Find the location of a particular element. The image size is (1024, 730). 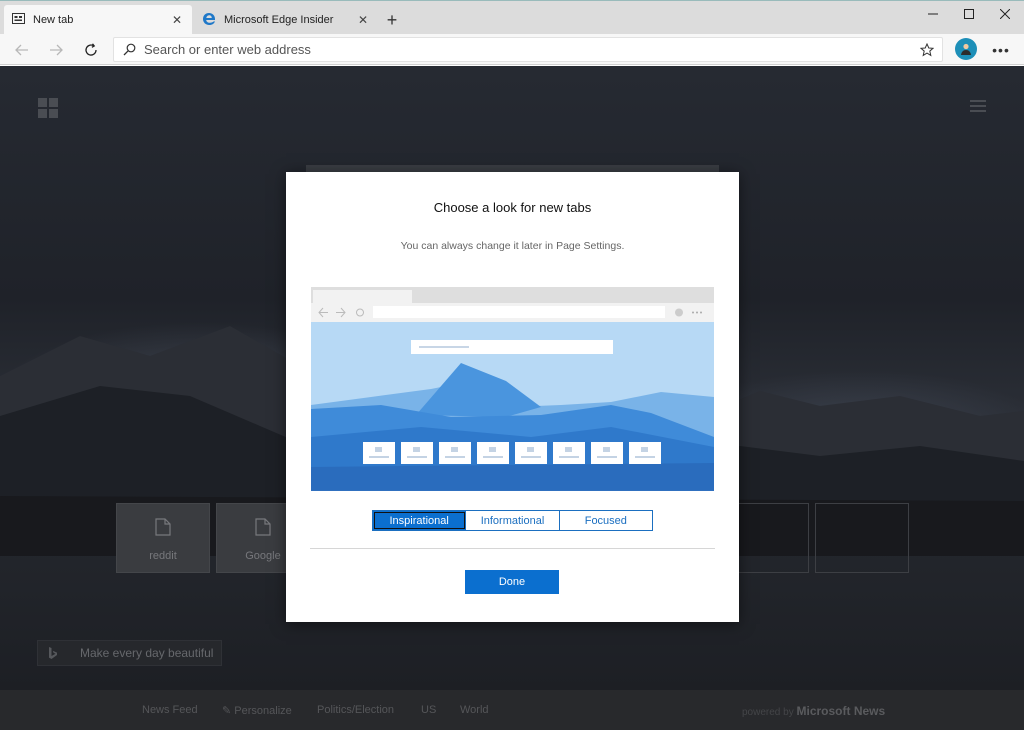

address-input is located at coordinates (528, 49).